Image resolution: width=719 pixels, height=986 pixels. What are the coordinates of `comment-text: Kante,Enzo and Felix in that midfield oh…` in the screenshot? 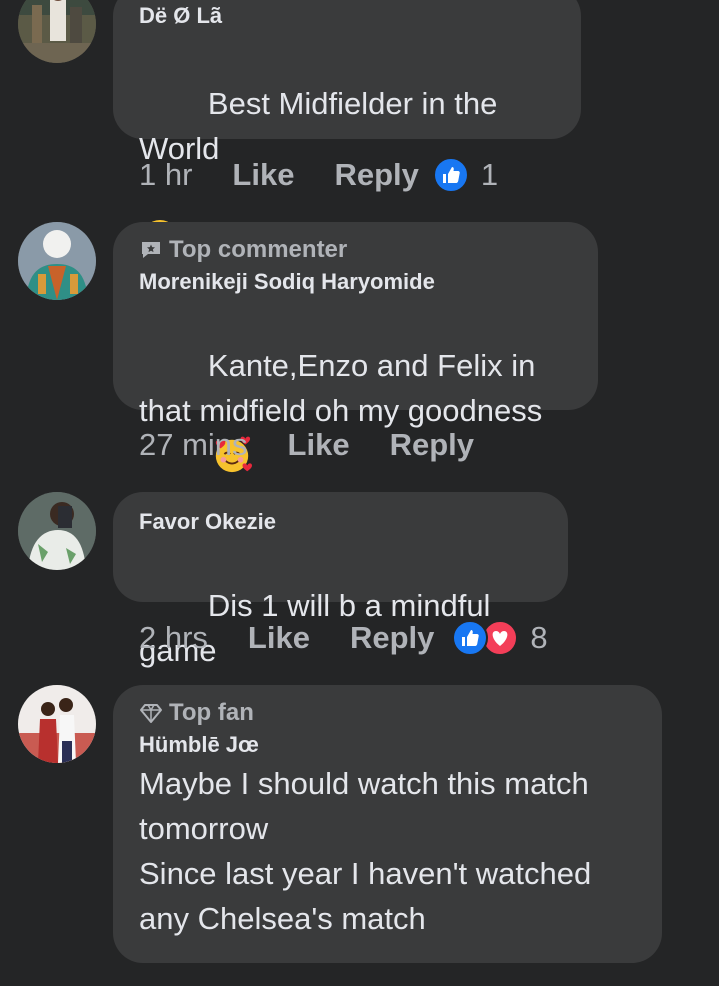 It's located at (355, 410).